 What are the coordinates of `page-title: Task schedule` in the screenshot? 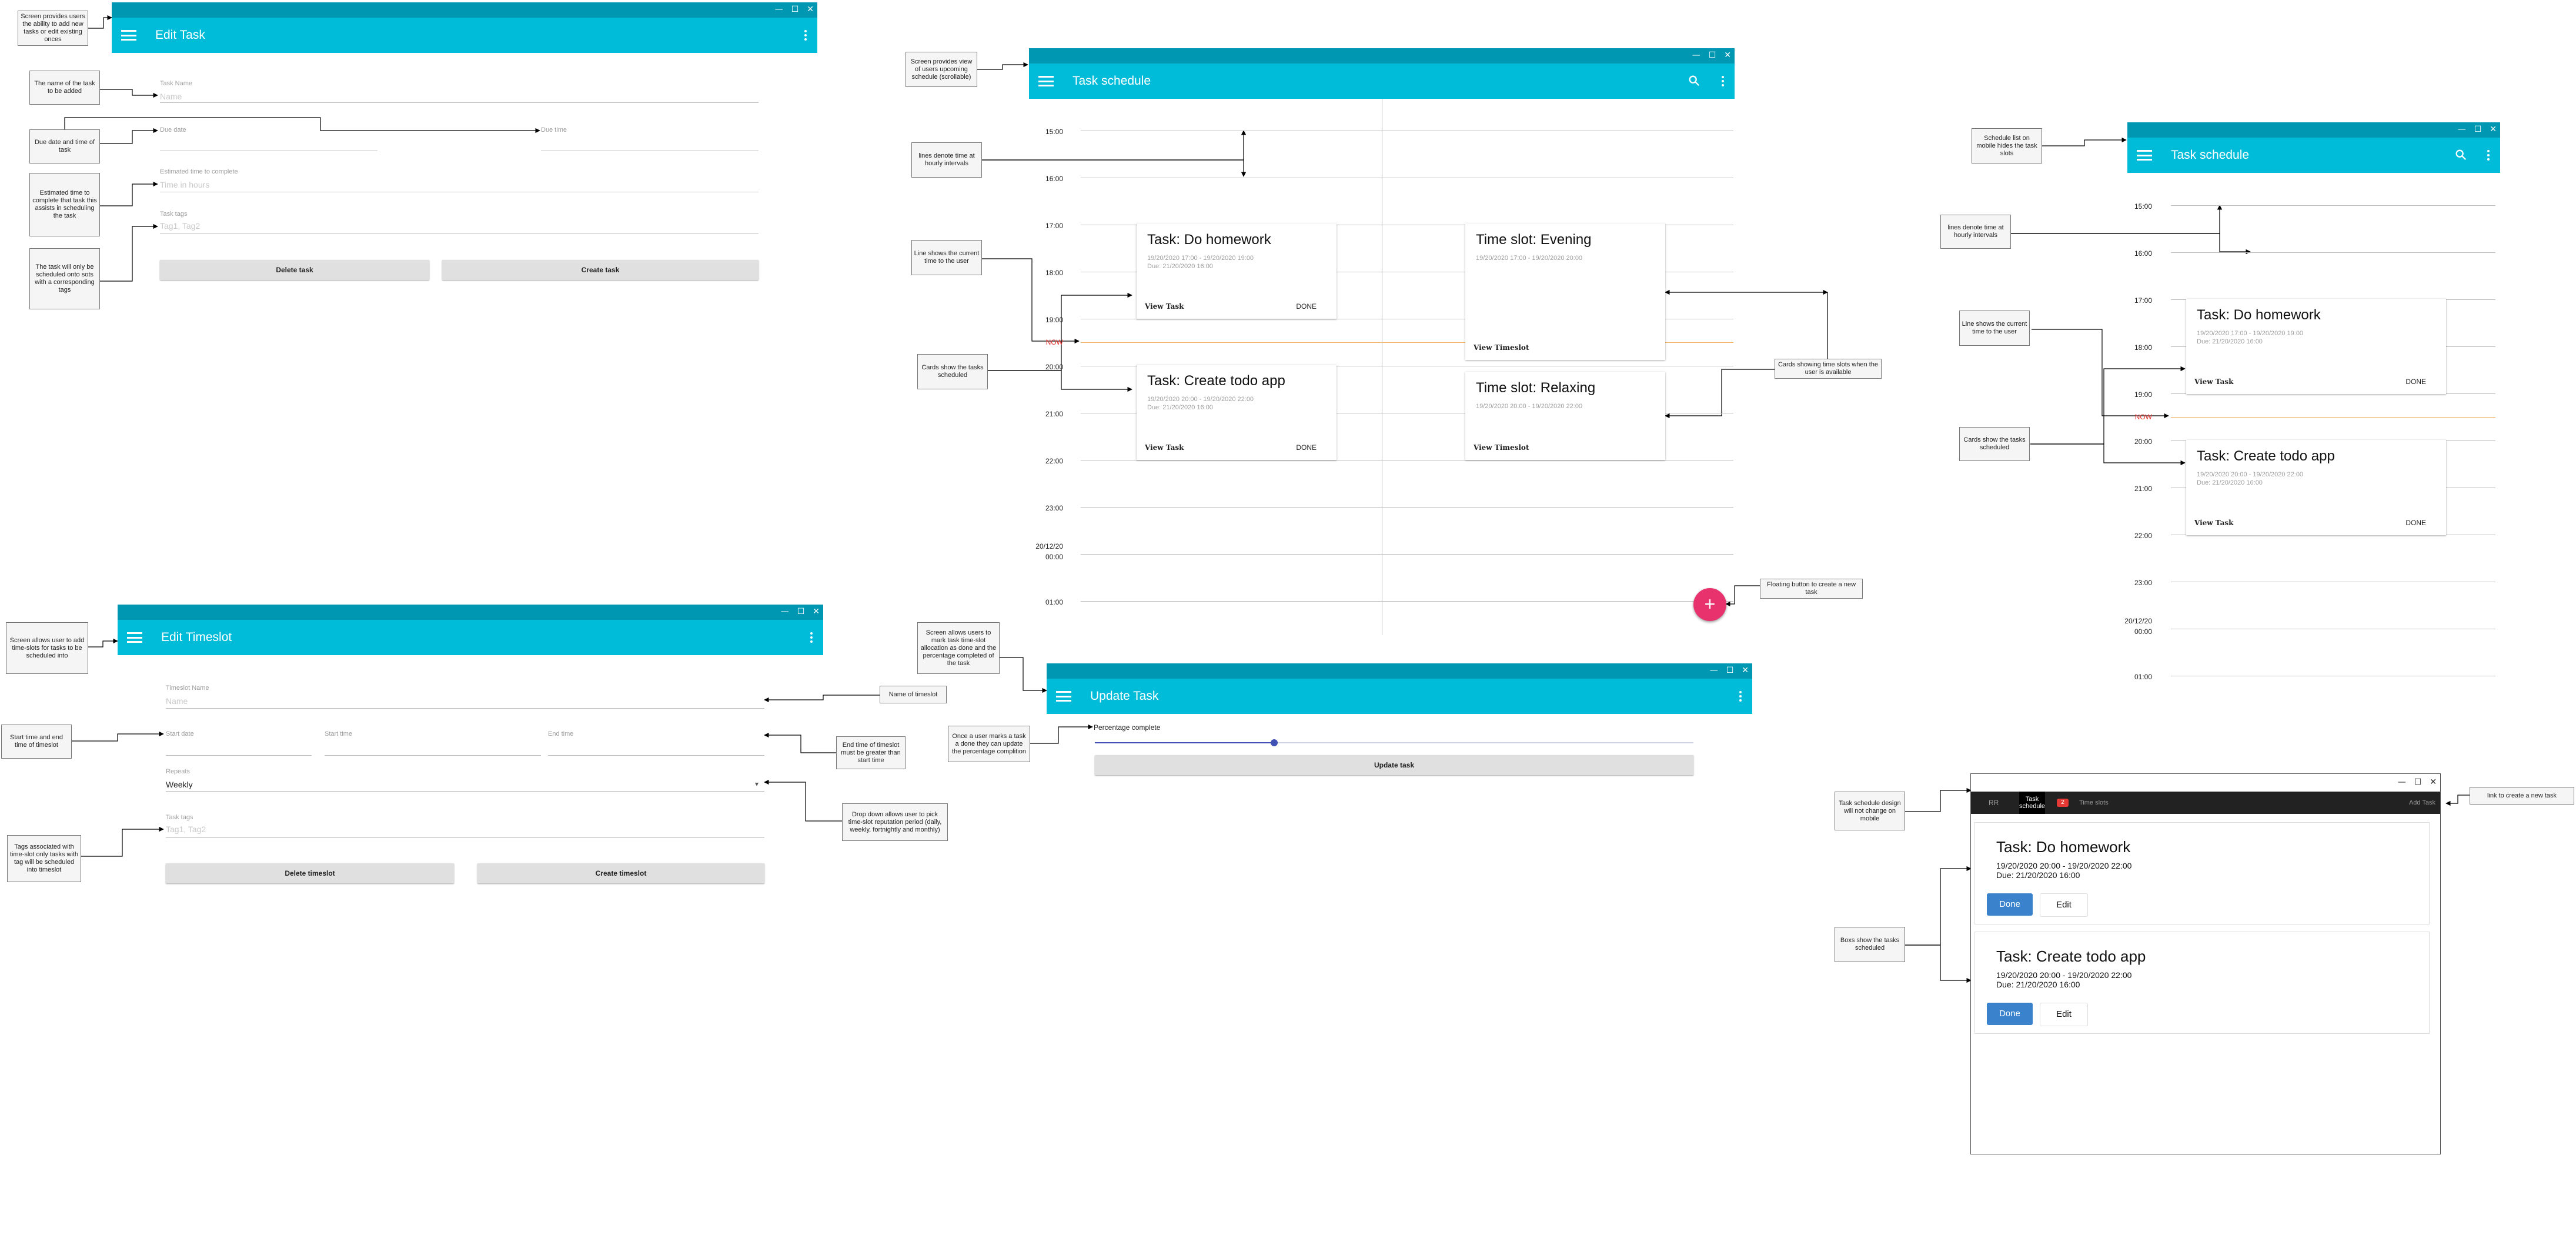 It's located at (2210, 155).